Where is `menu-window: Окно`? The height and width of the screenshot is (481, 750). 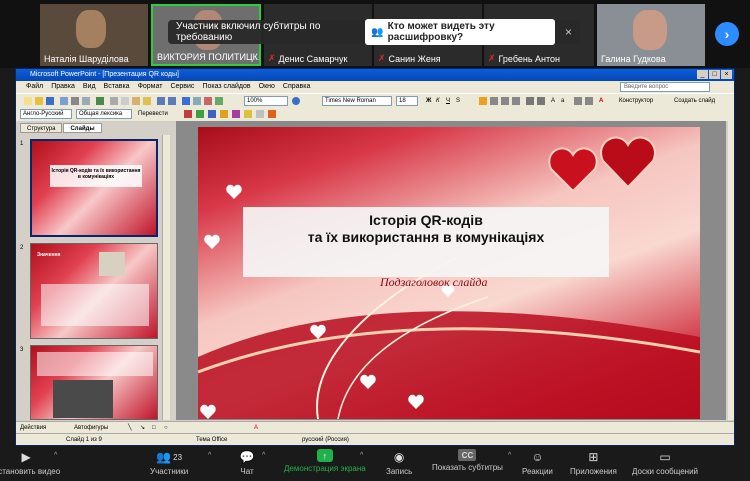 menu-window: Окно is located at coordinates (267, 87).